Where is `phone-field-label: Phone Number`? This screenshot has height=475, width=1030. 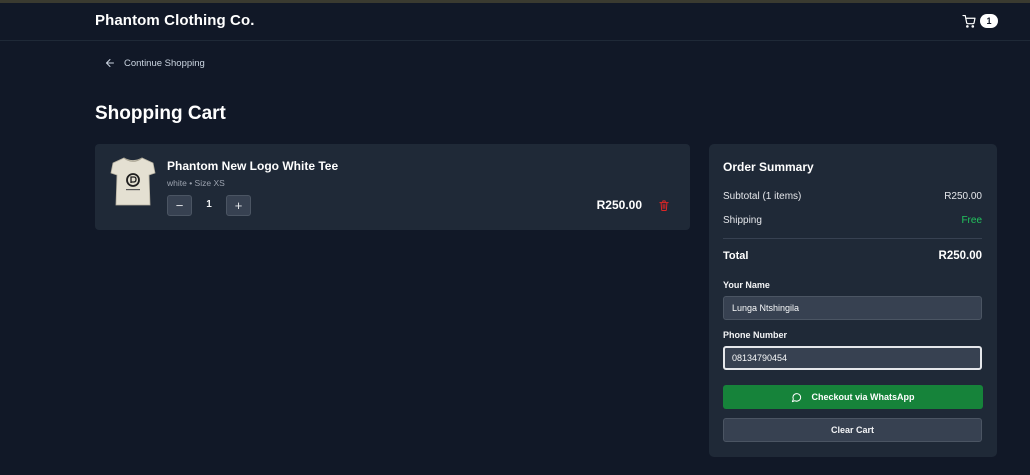
phone-field-label: Phone Number is located at coordinates (755, 335).